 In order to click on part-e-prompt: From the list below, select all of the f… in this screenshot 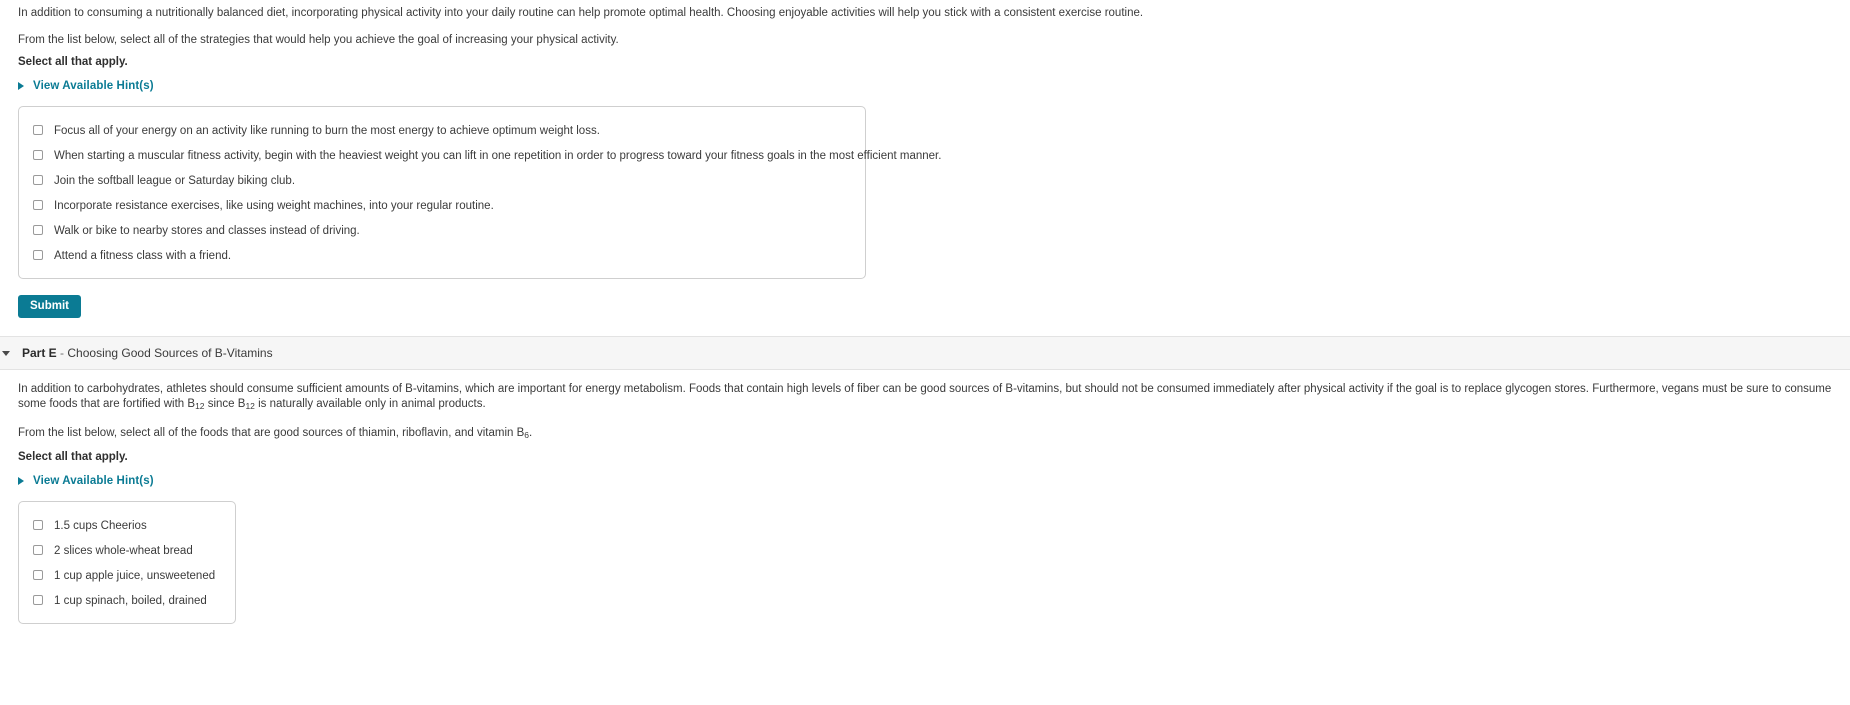, I will do `click(925, 434)`.